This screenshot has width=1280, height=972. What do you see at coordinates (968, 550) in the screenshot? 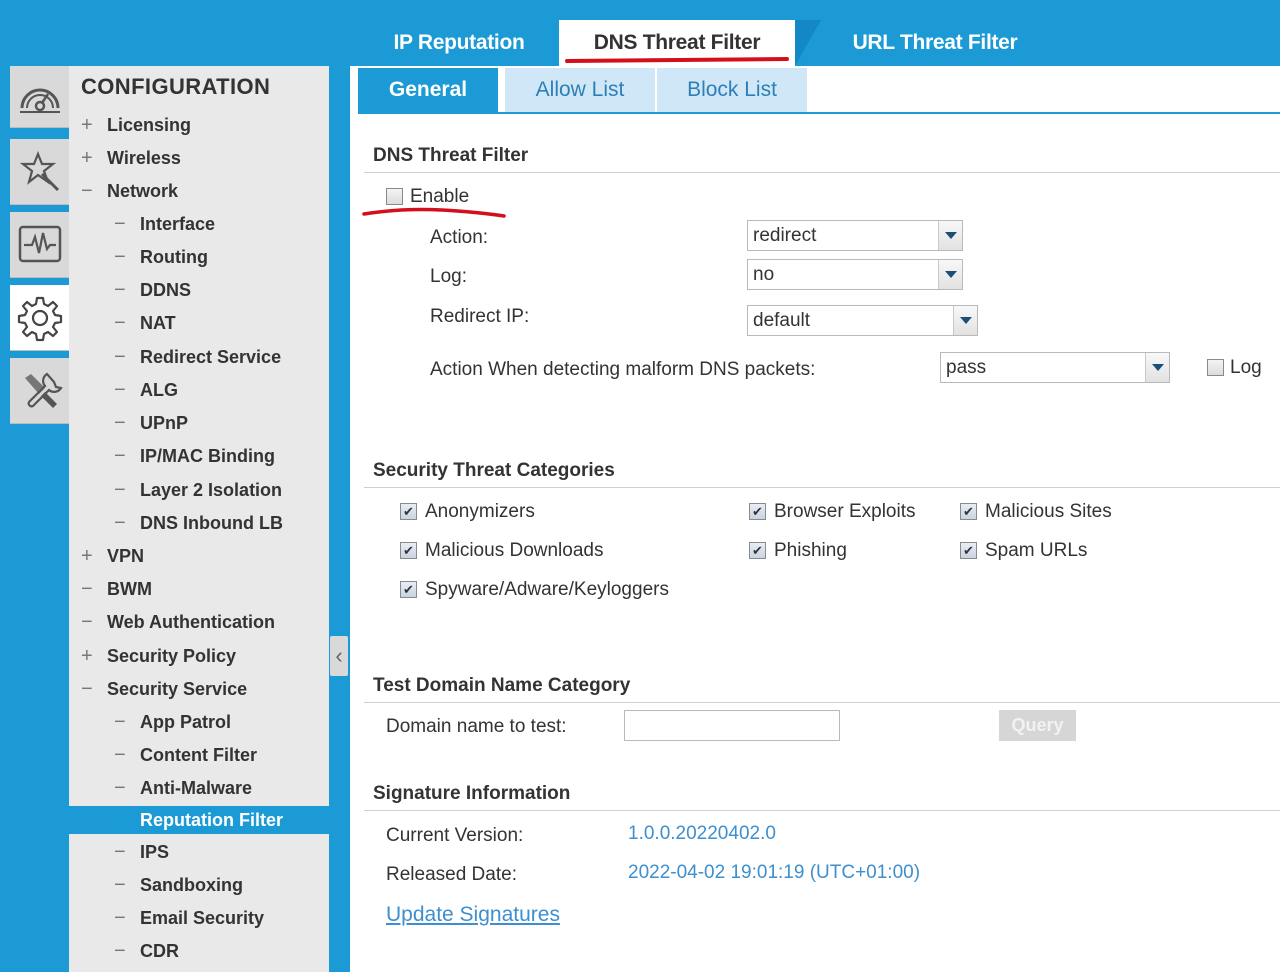
I see `spam-urls-checkbox: ✔` at bounding box center [968, 550].